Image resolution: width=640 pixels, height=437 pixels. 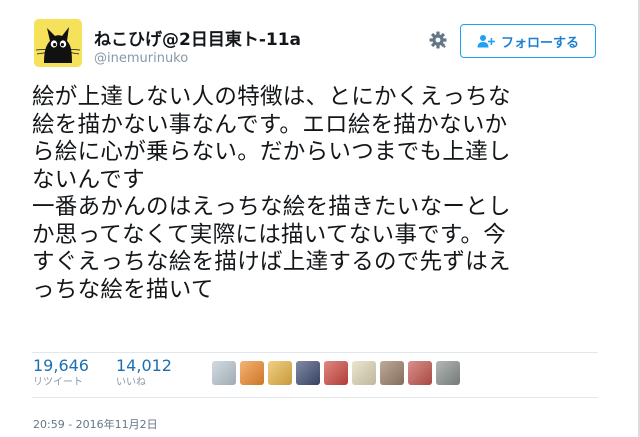 What do you see at coordinates (95, 424) in the screenshot?
I see `tweet-timestamp: 20:59 - 2016年11月2日` at bounding box center [95, 424].